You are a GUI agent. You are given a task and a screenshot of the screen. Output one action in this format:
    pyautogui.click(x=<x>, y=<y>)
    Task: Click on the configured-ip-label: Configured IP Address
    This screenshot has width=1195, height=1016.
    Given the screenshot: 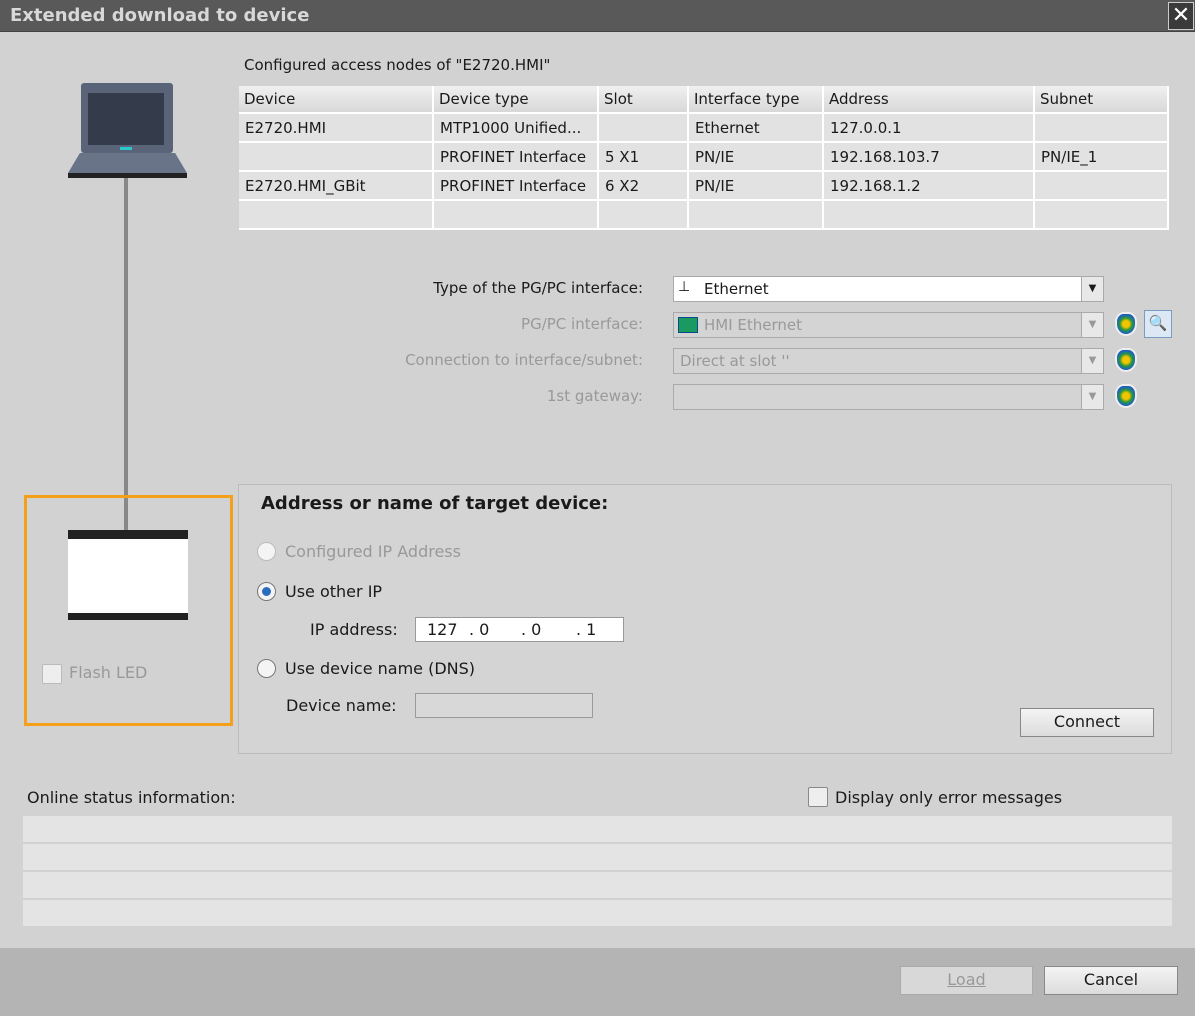 What is the action you would take?
    pyautogui.click(x=373, y=551)
    